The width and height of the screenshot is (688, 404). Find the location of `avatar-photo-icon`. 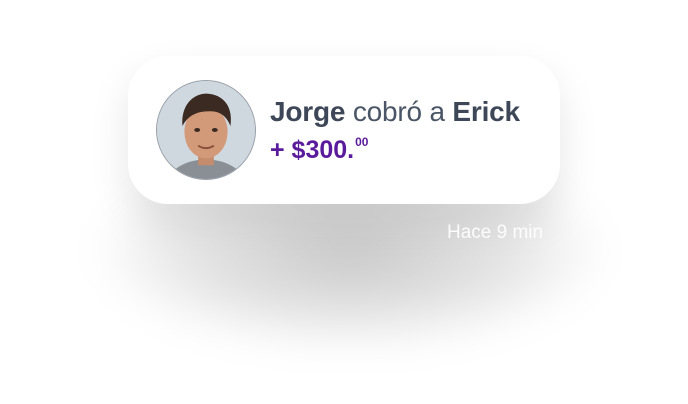

avatar-photo-icon is located at coordinates (206, 130).